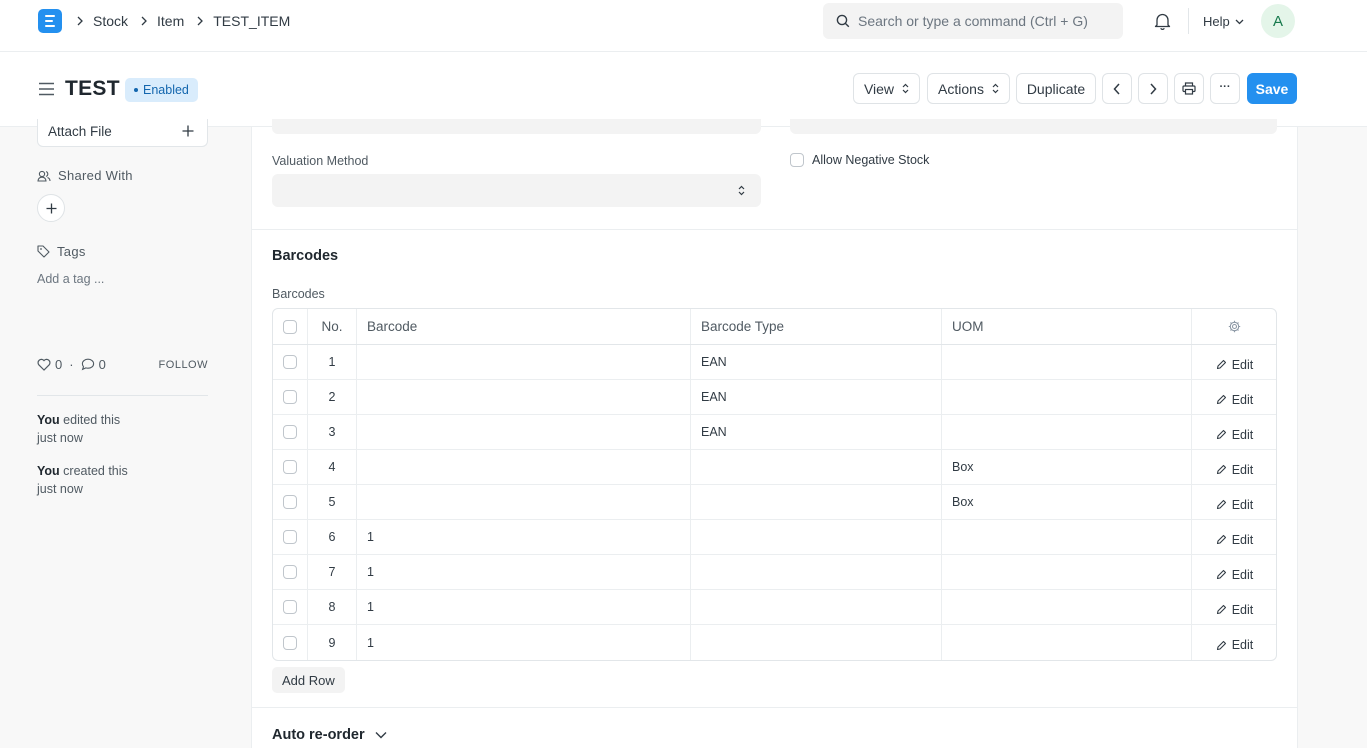 This screenshot has height=748, width=1367. I want to click on status-badge: Enabled, so click(161, 90).